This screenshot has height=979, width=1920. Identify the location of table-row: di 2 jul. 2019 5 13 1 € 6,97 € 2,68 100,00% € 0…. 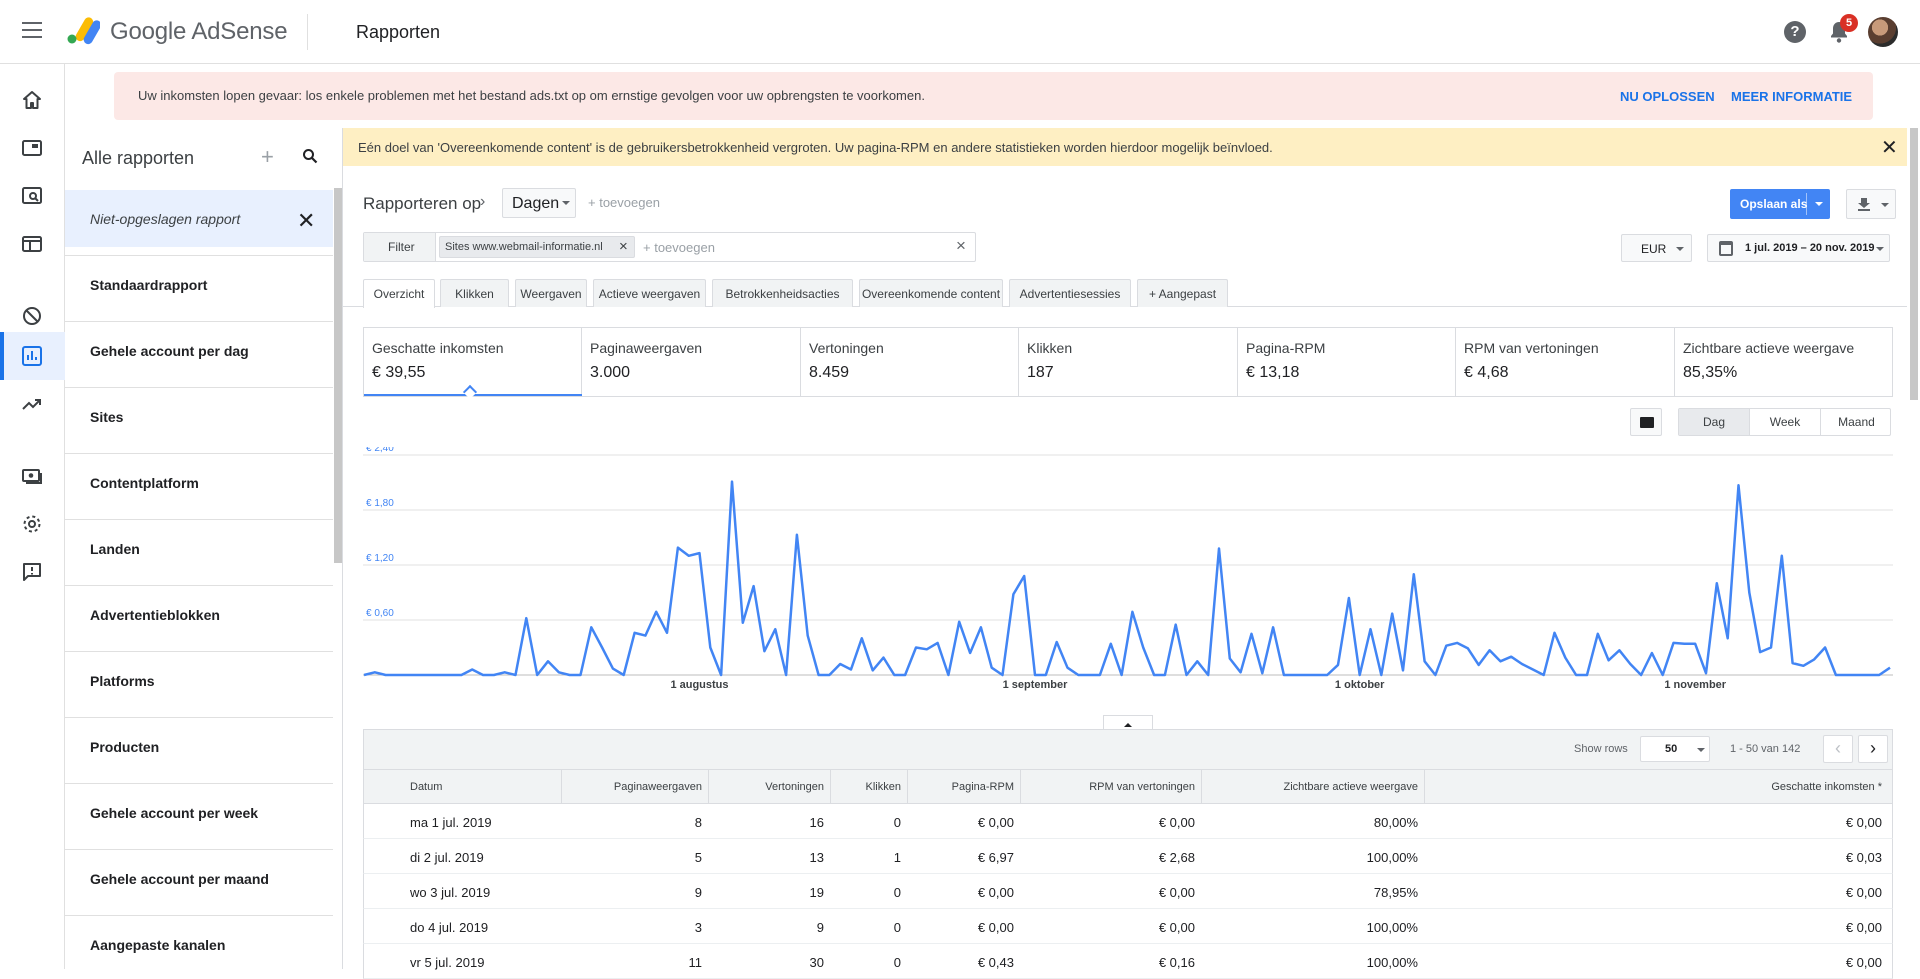
(1128, 856).